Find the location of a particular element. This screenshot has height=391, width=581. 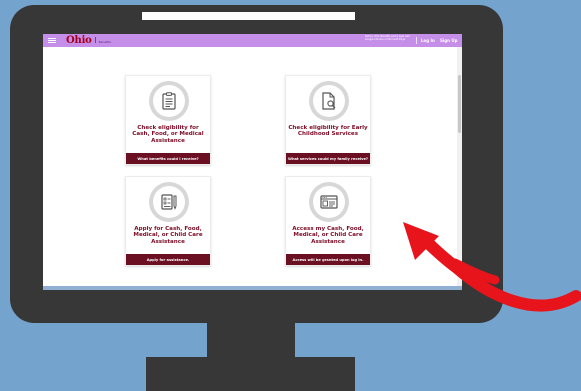

scrollbar-thumb is located at coordinates (459, 104).